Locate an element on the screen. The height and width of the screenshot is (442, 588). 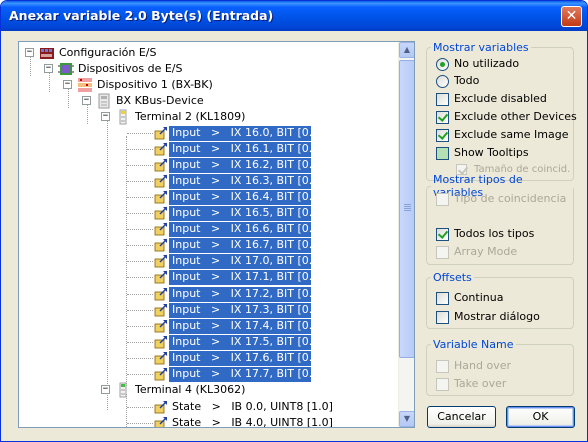
variable-label: Input > IX 17.1, BIT [0.1] is located at coordinates (246, 278).